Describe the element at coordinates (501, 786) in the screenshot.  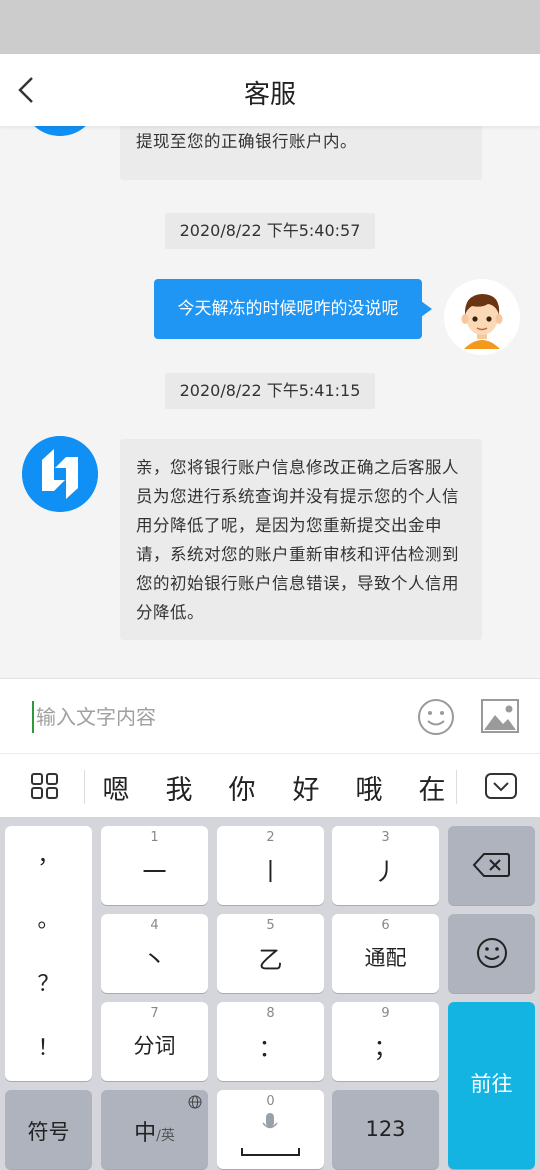
I see `keyboard-hide-icon` at that location.